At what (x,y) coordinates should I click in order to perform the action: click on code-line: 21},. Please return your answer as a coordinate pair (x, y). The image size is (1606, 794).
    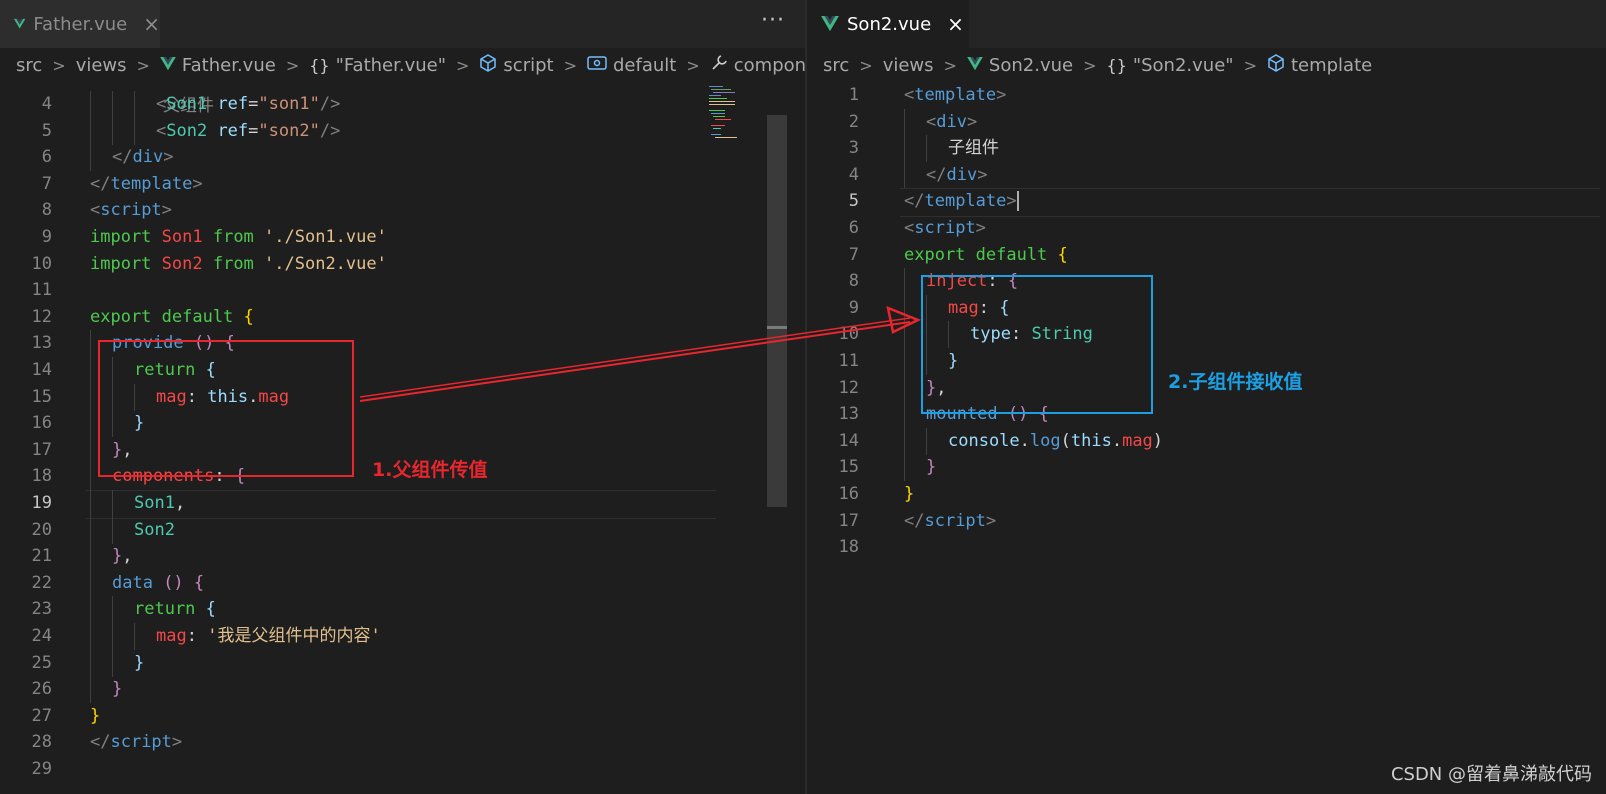
    Looking at the image, I should click on (402, 557).